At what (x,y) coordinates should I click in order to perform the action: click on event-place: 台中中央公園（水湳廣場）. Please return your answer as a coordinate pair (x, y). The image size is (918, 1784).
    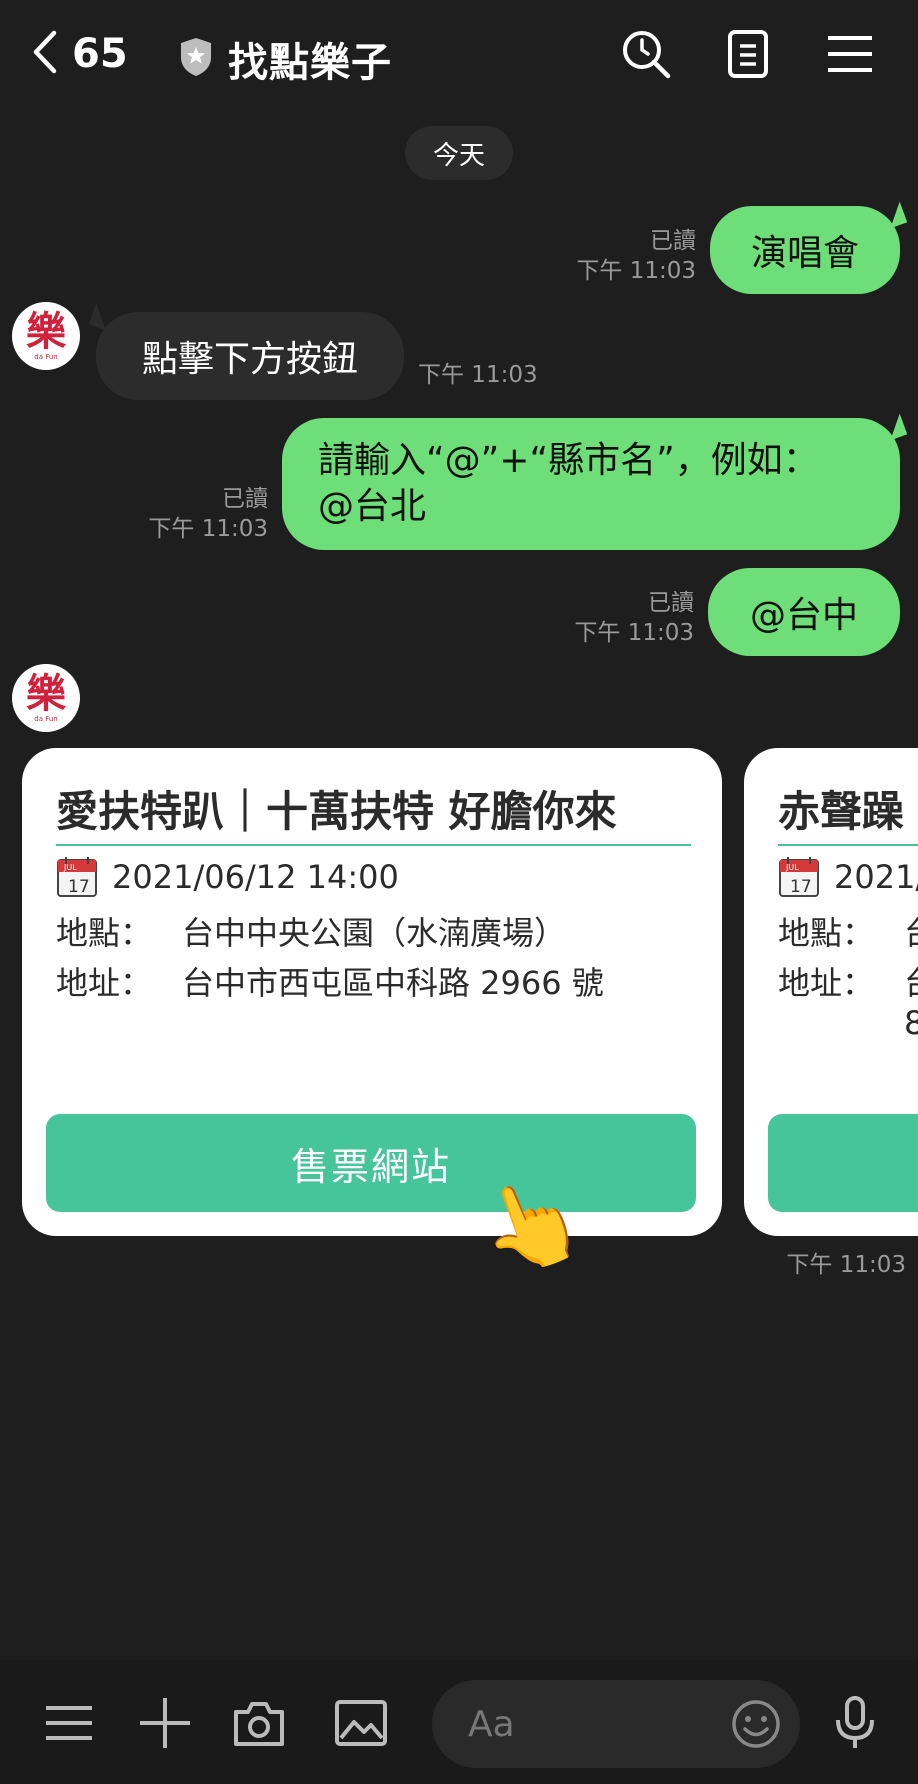
    Looking at the image, I should click on (374, 933).